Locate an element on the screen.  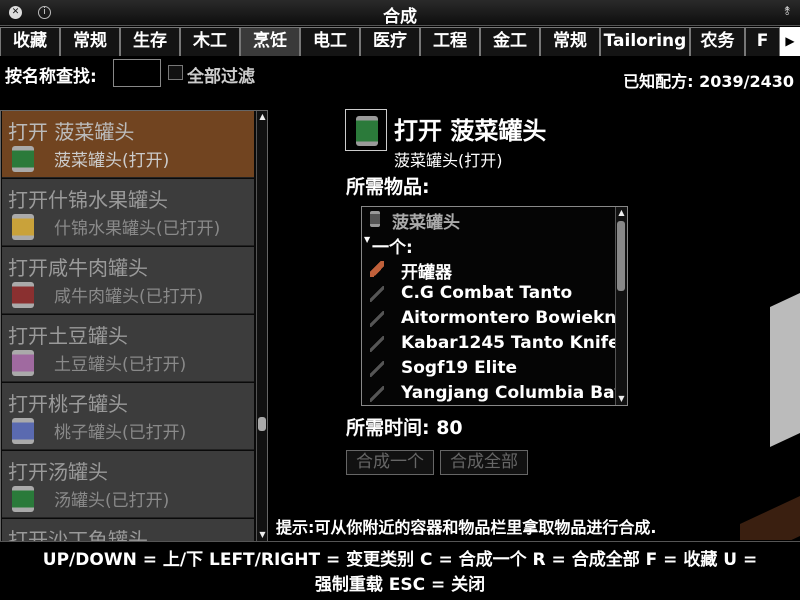
recipe-list-item: 打开土豆罐头土豆罐头(已打开) is located at coordinates (128, 348).